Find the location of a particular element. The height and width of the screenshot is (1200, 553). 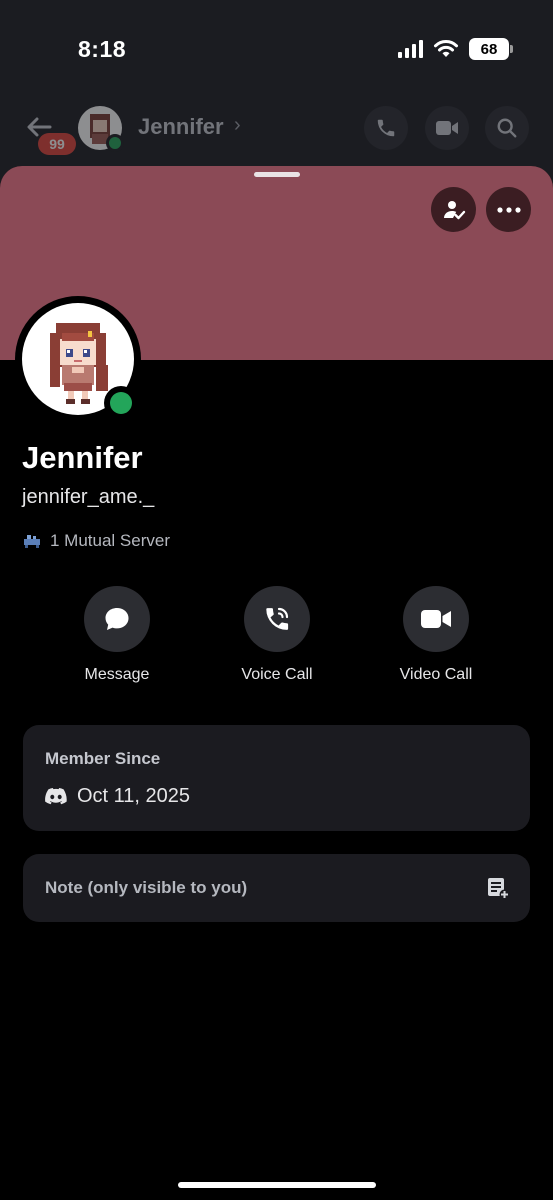

header-name: Jennifer is located at coordinates (181, 127).